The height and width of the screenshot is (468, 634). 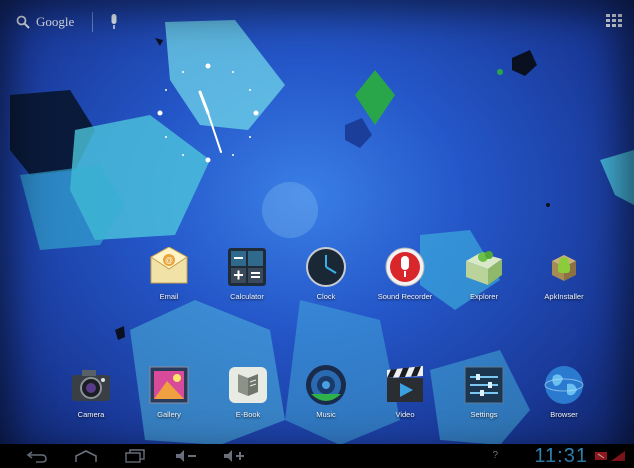 What do you see at coordinates (326, 296) in the screenshot?
I see `app-label: Clock` at bounding box center [326, 296].